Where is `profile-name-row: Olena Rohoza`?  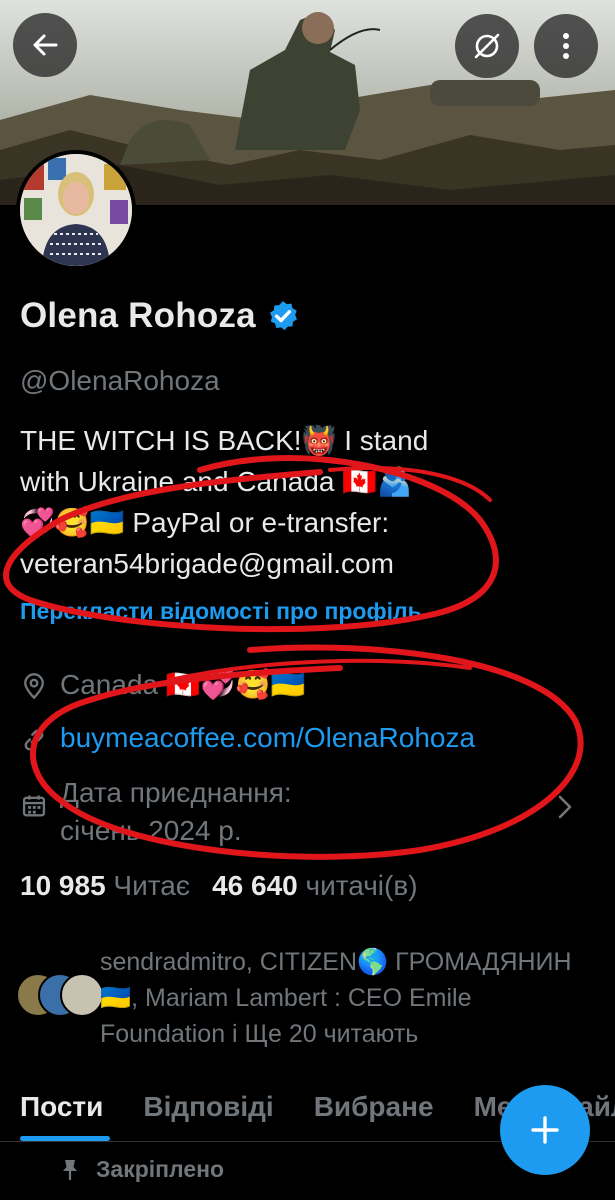 profile-name-row: Olena Rohoza is located at coordinates (160, 316).